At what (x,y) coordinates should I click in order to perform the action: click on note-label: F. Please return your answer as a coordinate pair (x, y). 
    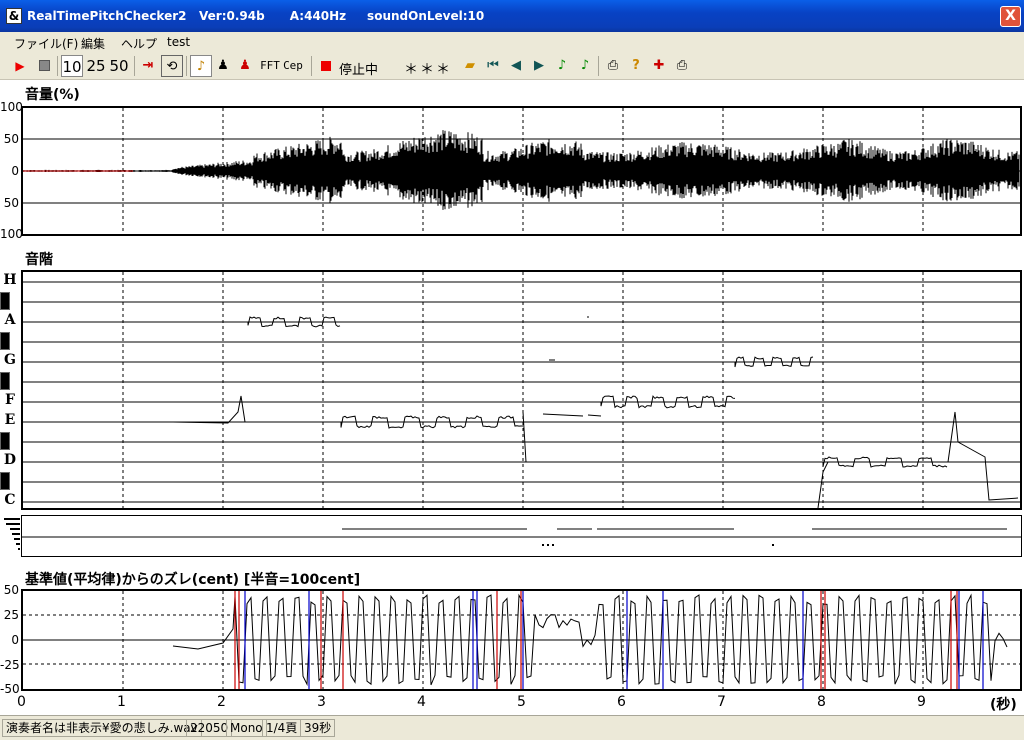
    Looking at the image, I should click on (10, 400).